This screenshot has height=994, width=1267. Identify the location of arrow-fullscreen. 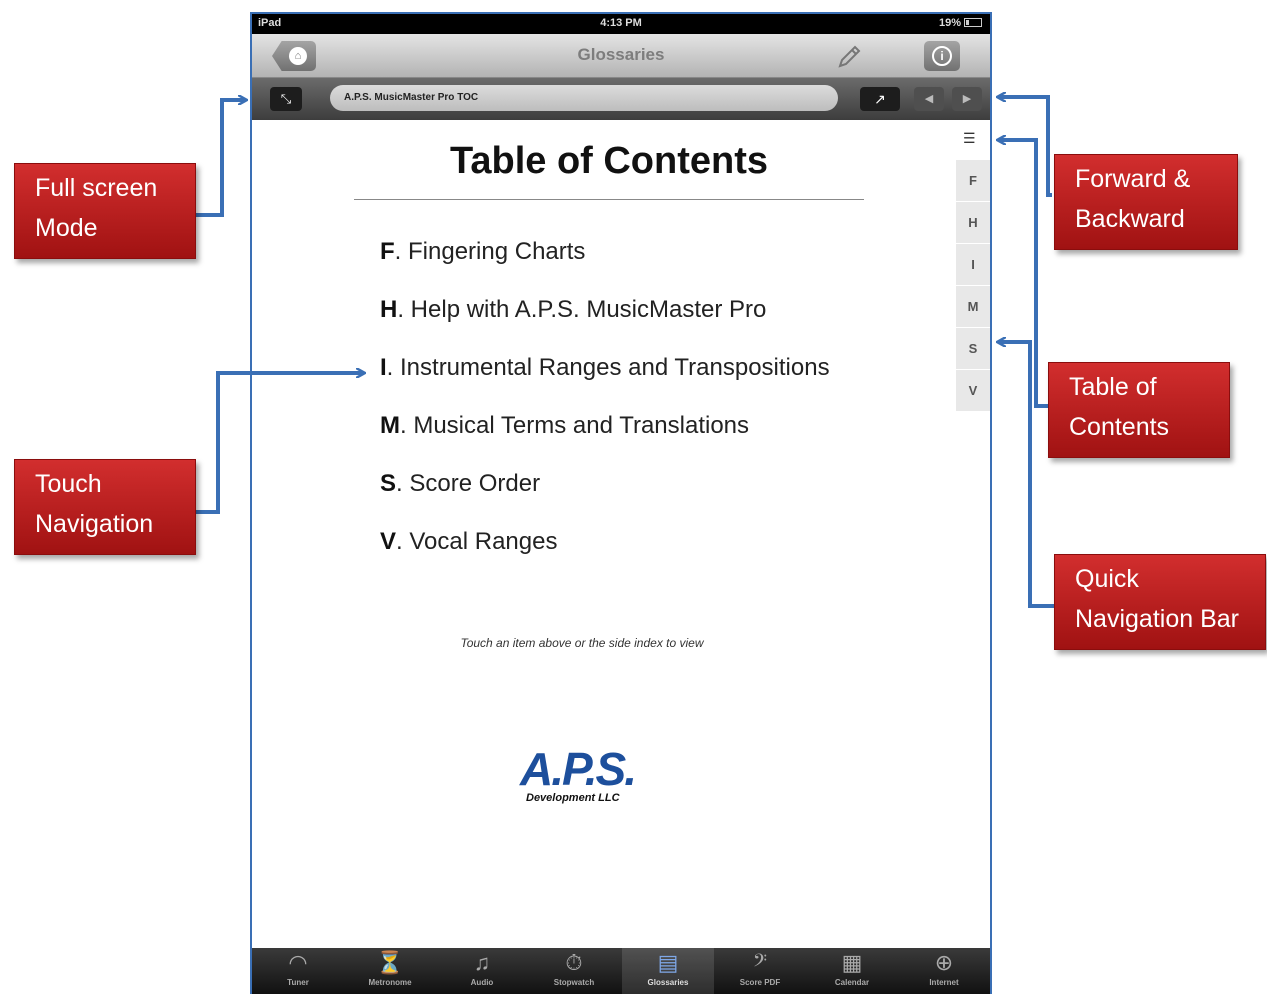
(221, 158).